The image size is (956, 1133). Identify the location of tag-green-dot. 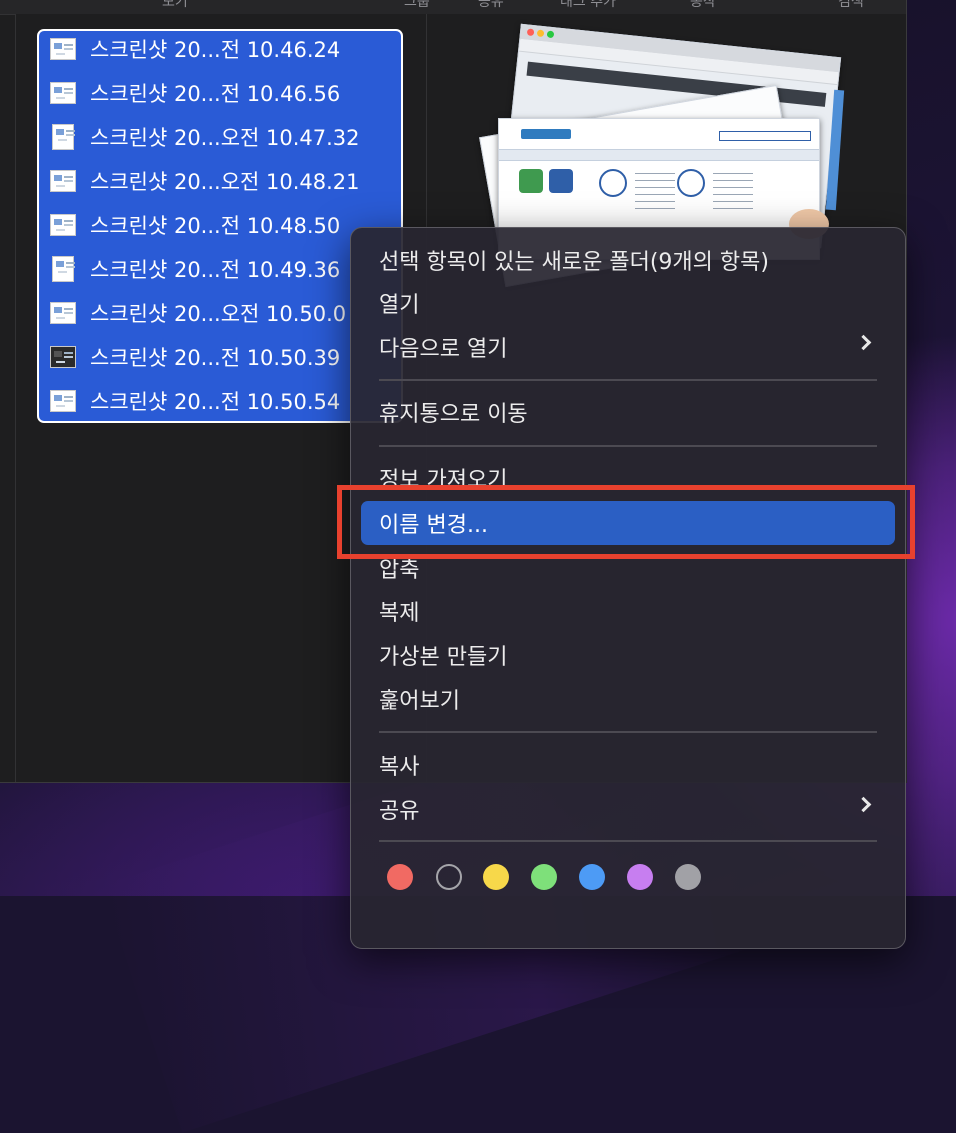
(544, 877).